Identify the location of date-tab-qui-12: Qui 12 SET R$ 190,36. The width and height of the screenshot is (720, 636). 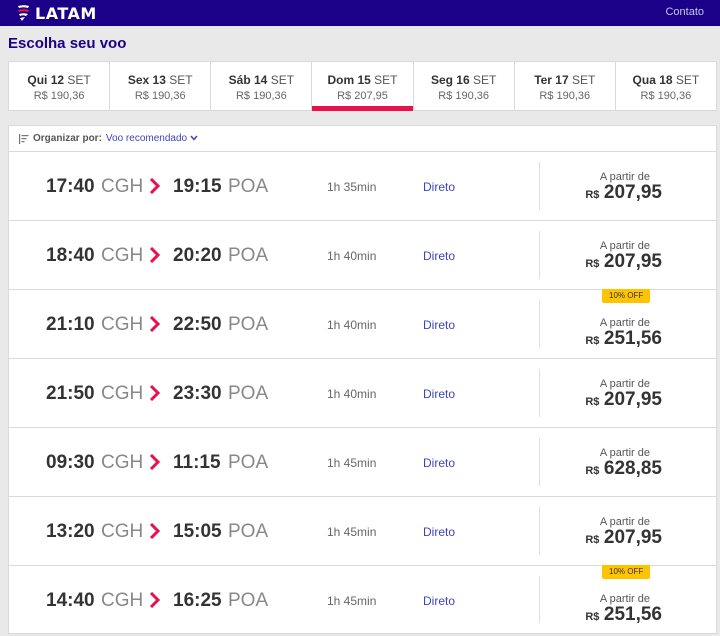
(60, 86).